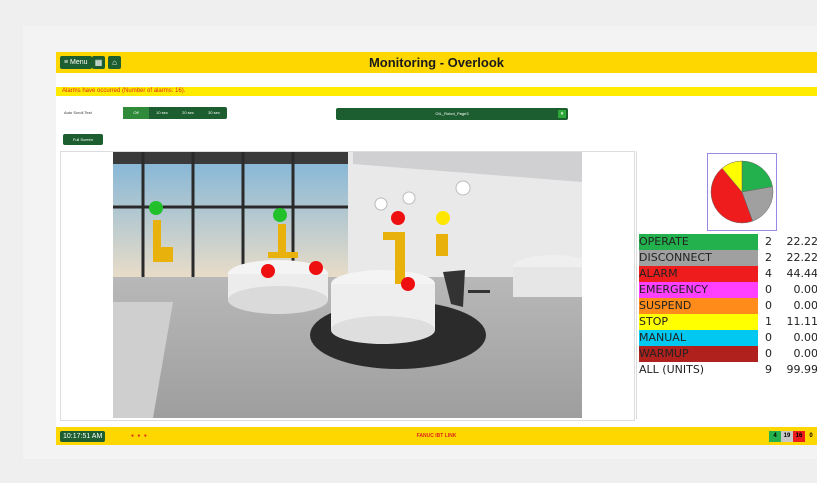 Image resolution: width=817 pixels, height=483 pixels. Describe the element at coordinates (699, 242) in the screenshot. I see `status-name: OPERATE` at that location.